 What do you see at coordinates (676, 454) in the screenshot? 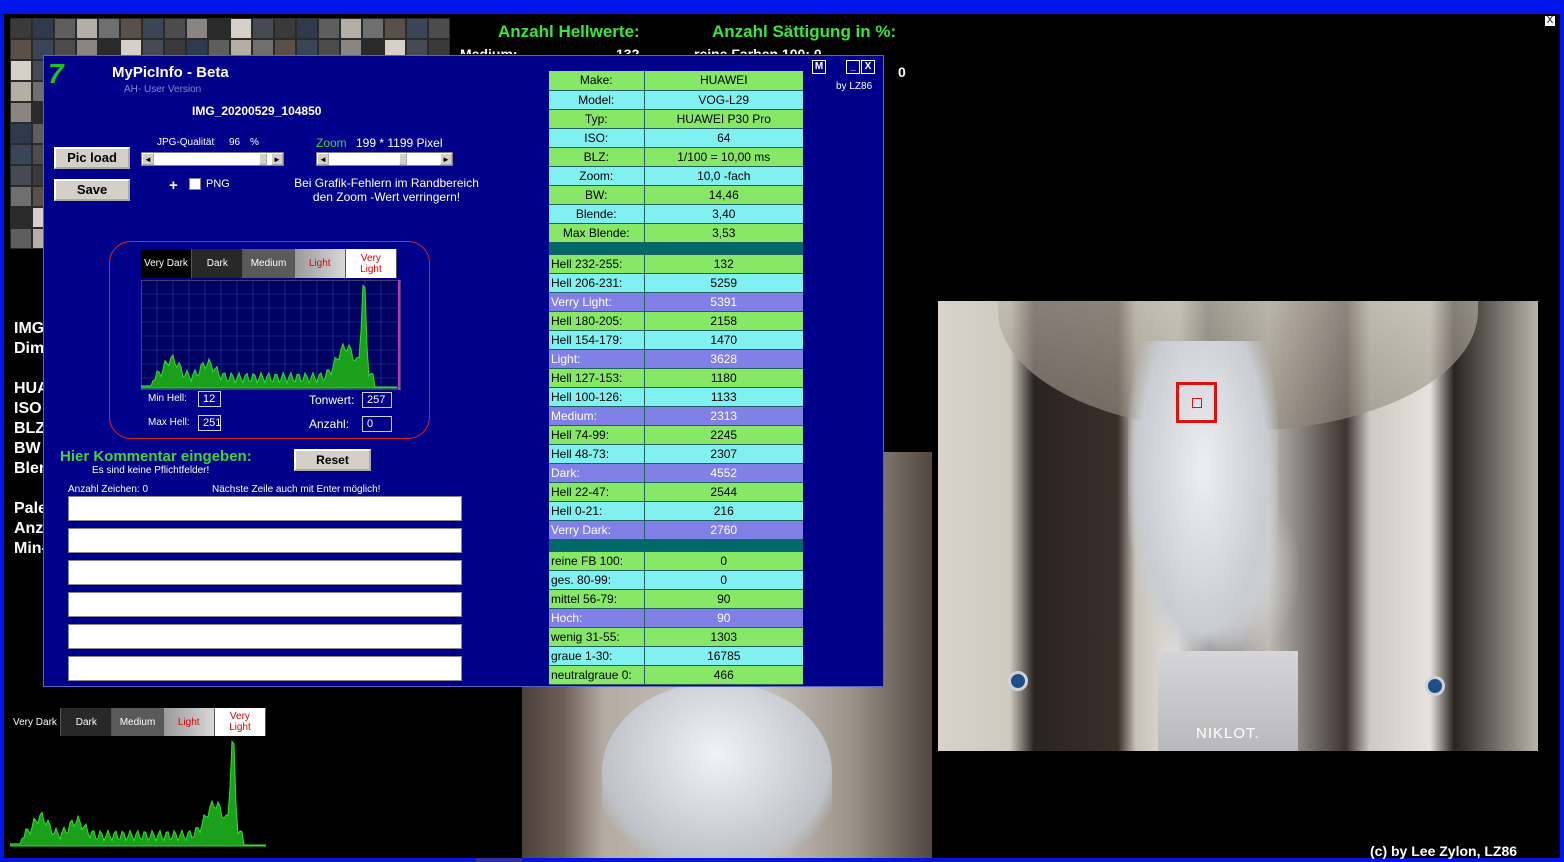
I see `info-table-row: Hell 48-73: 2307` at bounding box center [676, 454].